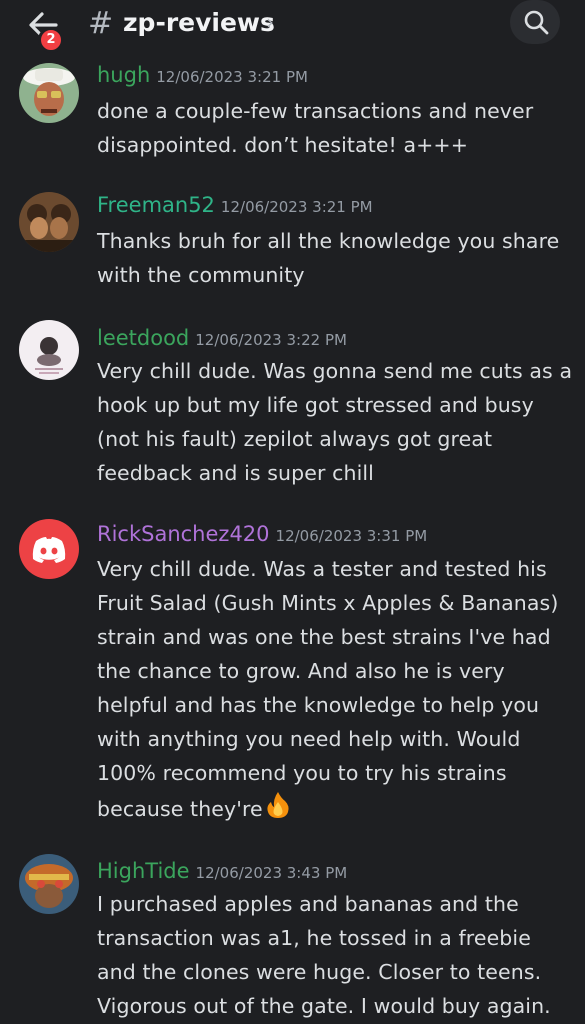 The width and height of the screenshot is (585, 1024). I want to click on timestamp: 12/06/2023 3:31 PM, so click(351, 536).